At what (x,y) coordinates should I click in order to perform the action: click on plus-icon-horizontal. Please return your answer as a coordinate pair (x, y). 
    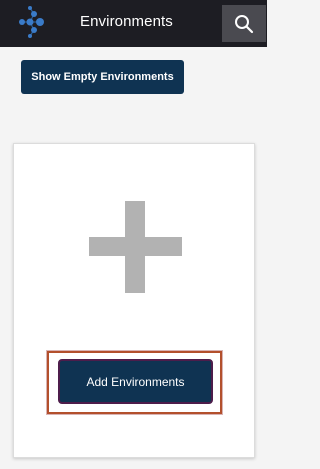
    Looking at the image, I should click on (135, 246).